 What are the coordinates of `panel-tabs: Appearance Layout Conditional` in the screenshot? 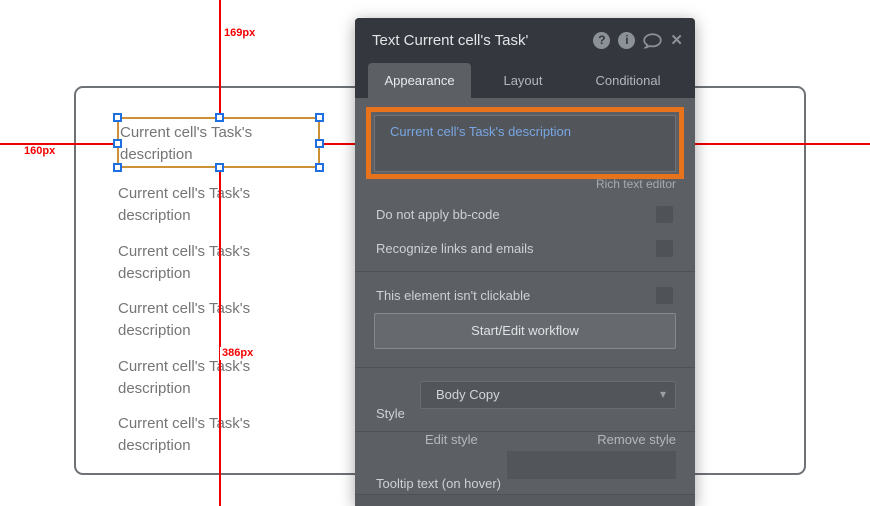 It's located at (525, 80).